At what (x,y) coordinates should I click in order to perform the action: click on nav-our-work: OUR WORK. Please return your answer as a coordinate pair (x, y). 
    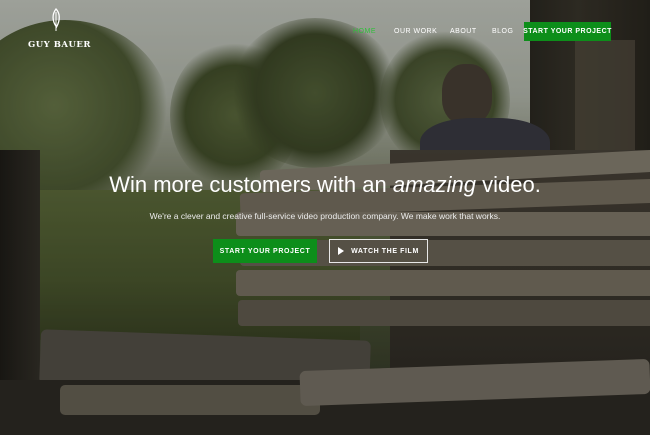
    Looking at the image, I should click on (415, 31).